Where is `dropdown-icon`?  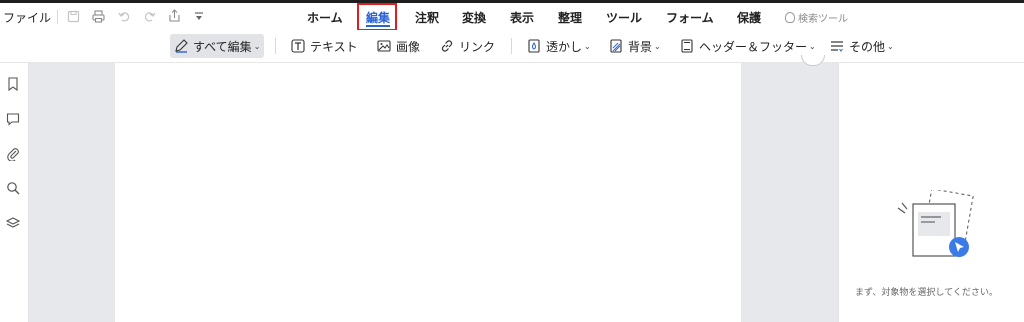
dropdown-icon is located at coordinates (199, 17).